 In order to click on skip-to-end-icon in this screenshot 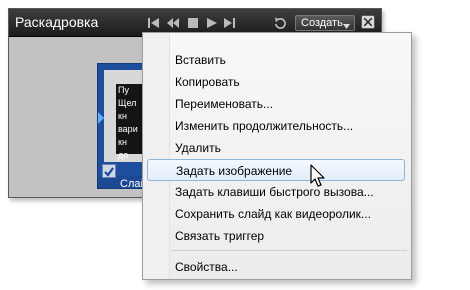, I will do `click(230, 22)`.